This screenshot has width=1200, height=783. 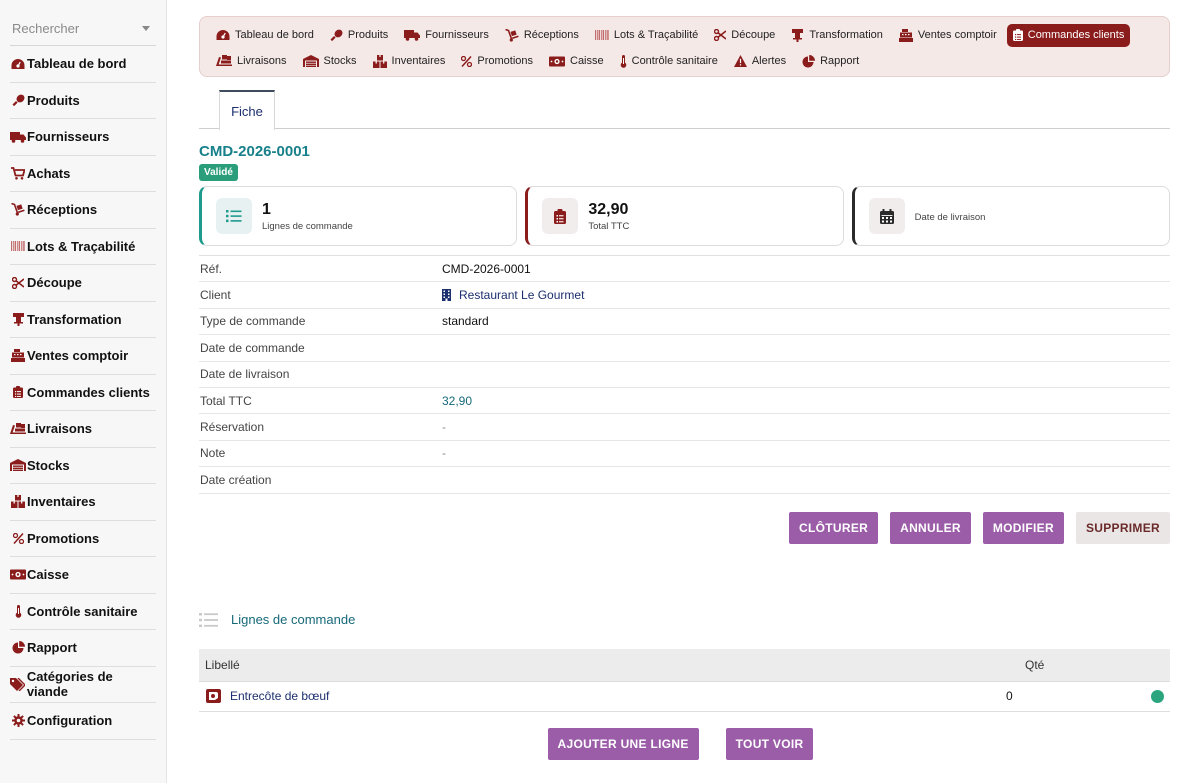 I want to click on sidebar-item-thermometer: Contrôle sanitaire, so click(x=83, y=612).